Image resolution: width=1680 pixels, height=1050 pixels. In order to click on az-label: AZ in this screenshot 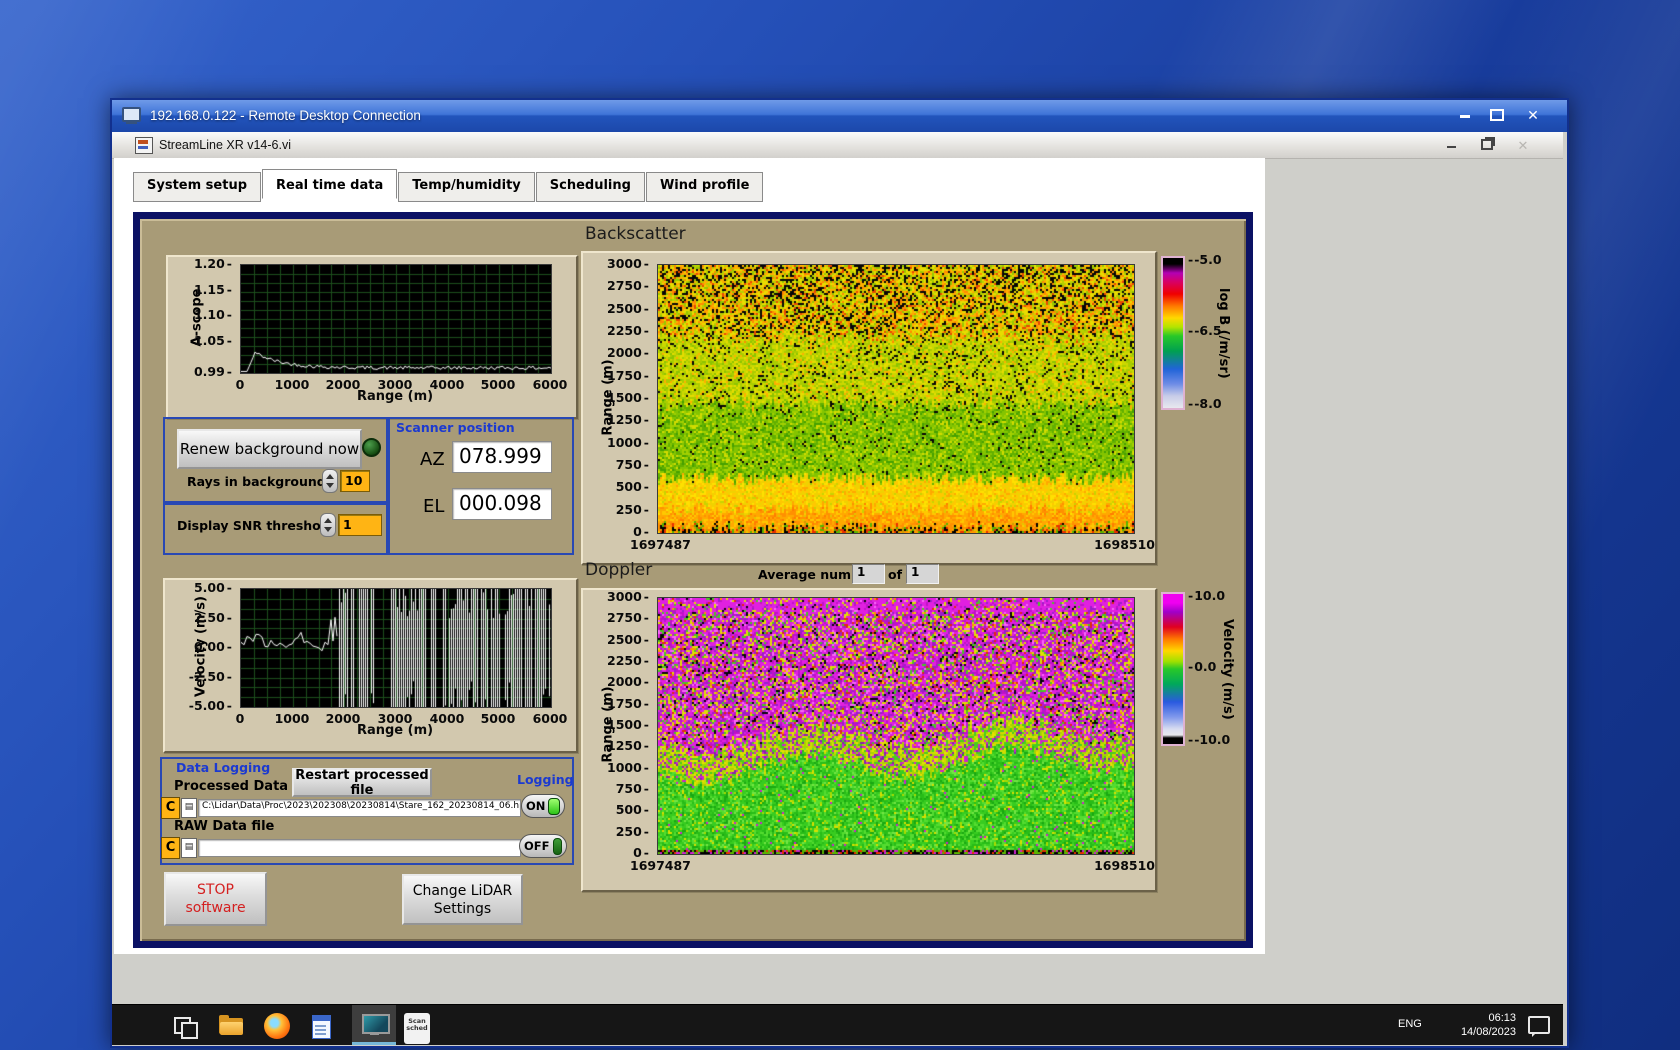, I will do `click(432, 459)`.